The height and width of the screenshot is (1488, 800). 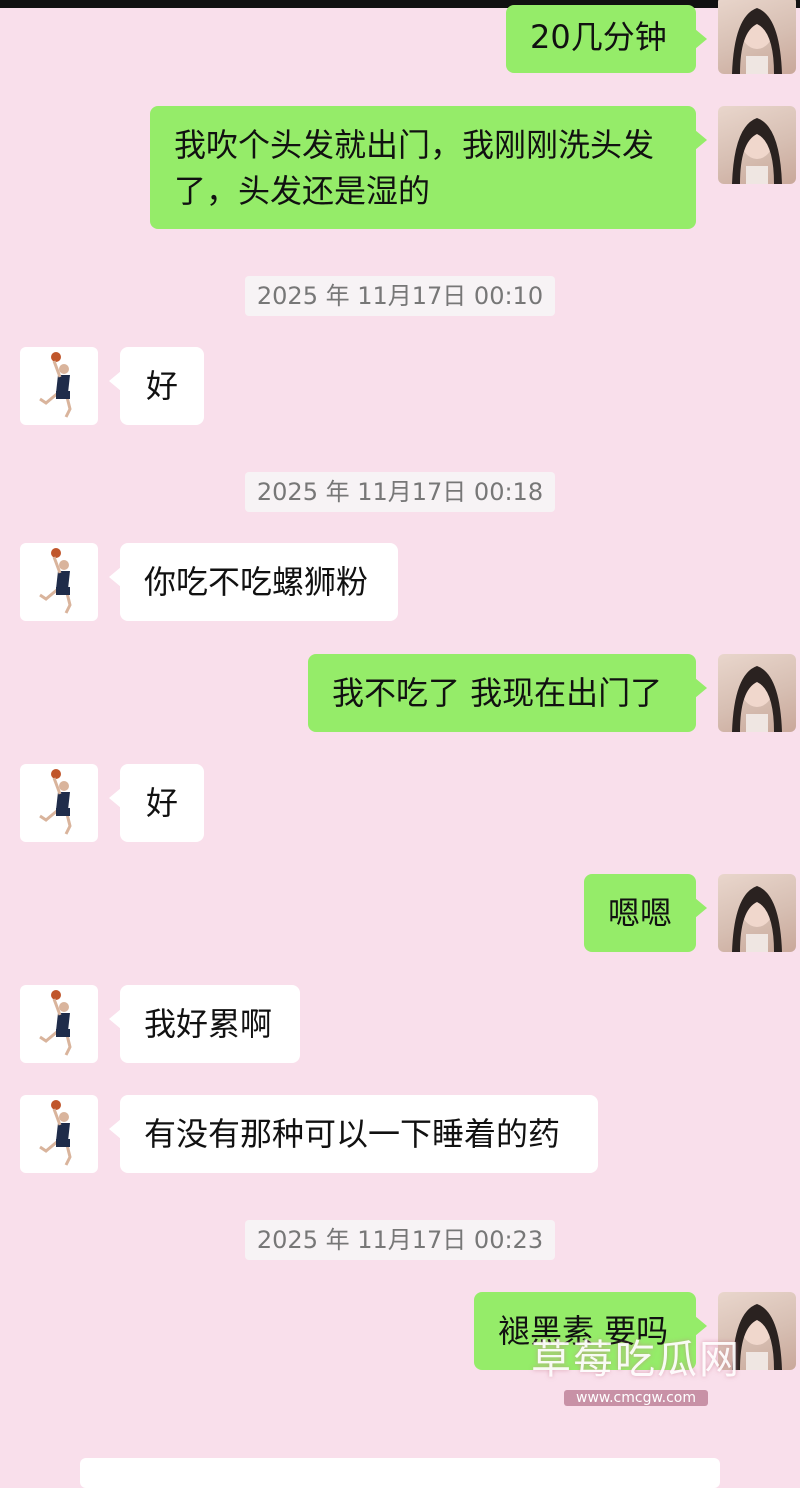 I want to click on timestamp: 2025 年 11月17日 00:18, so click(x=400, y=492).